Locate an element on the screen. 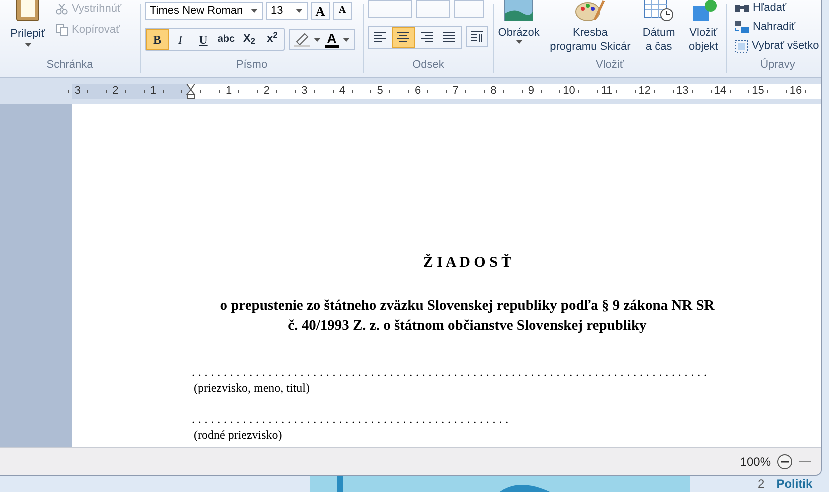  grow-font-button: A is located at coordinates (320, 11).